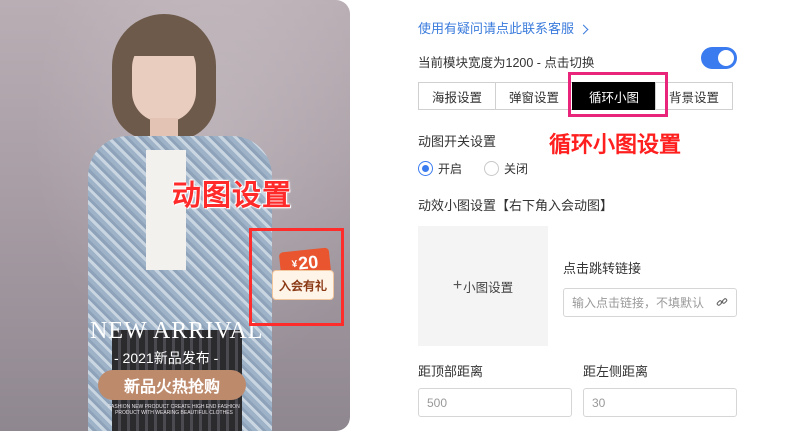 This screenshot has width=788, height=431. Describe the element at coordinates (451, 371) in the screenshot. I see `top-distance-label: 距顶部距离` at that location.